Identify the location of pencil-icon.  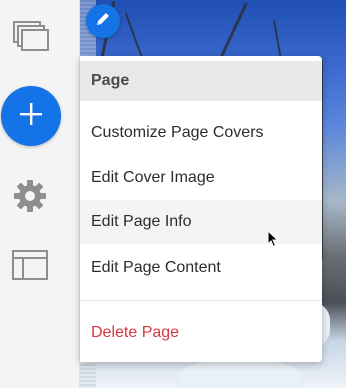
(103, 21).